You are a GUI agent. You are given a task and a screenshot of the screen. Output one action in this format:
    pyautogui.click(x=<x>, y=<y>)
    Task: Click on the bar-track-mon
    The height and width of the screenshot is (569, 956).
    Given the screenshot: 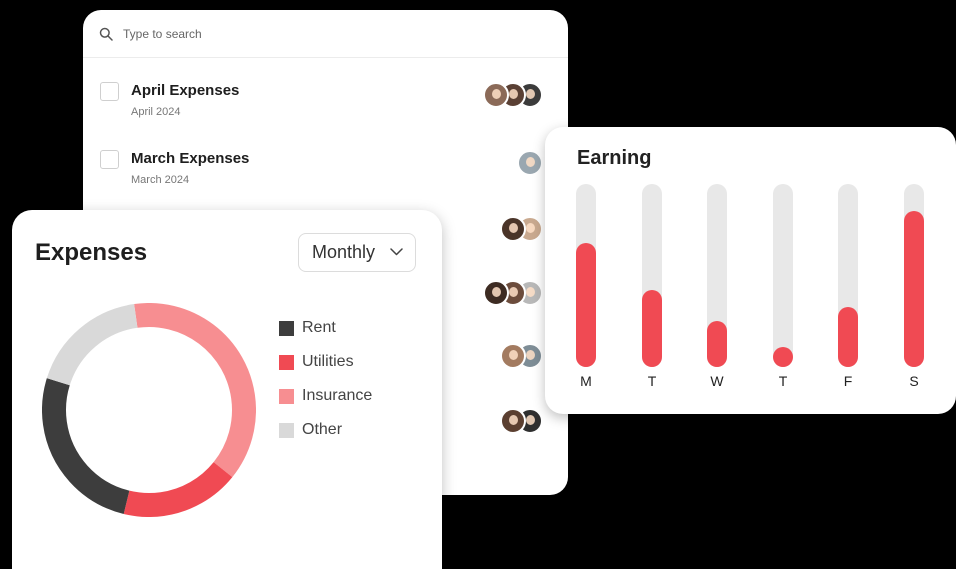 What is the action you would take?
    pyautogui.click(x=586, y=275)
    